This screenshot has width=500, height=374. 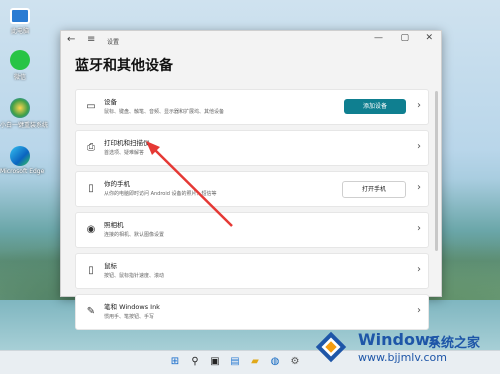 I want to click on watermark-url: www.bjjmlv.com, so click(x=402, y=357).